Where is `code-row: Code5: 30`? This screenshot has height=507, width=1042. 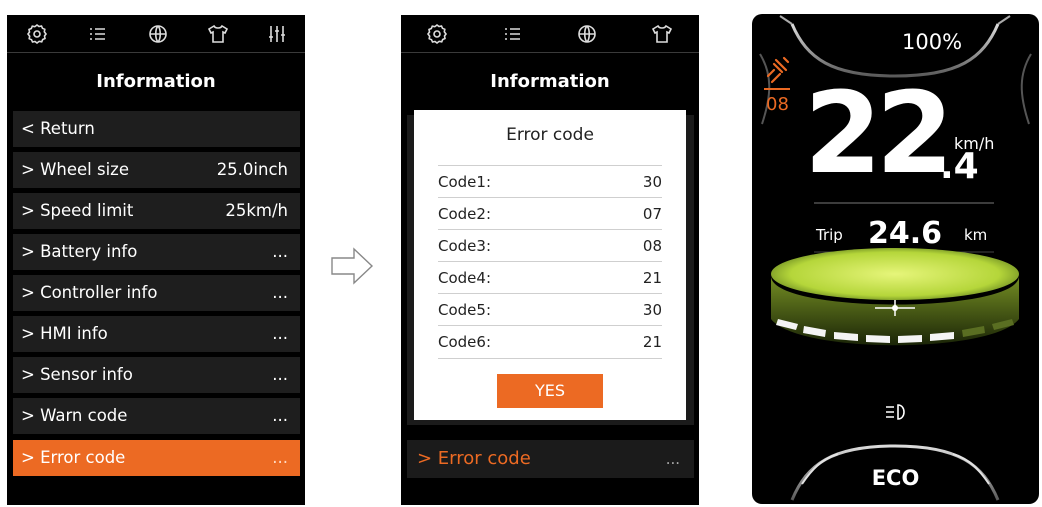 code-row: Code5: 30 is located at coordinates (550, 309).